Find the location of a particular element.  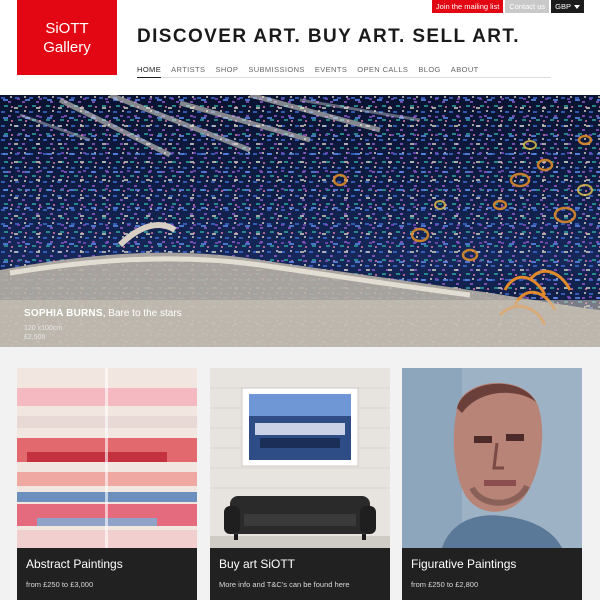

nav-item-about: ABOUT is located at coordinates (465, 71).